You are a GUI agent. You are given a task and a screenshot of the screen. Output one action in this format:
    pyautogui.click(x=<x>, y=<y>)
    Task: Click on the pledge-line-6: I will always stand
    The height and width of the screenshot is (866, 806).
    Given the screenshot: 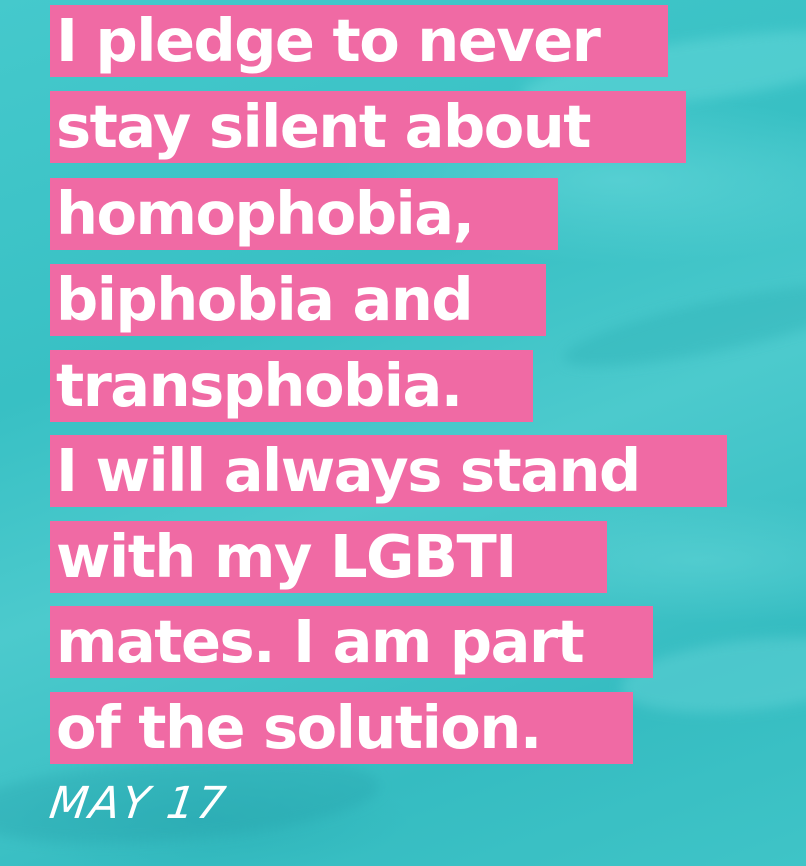 What is the action you would take?
    pyautogui.click(x=388, y=471)
    